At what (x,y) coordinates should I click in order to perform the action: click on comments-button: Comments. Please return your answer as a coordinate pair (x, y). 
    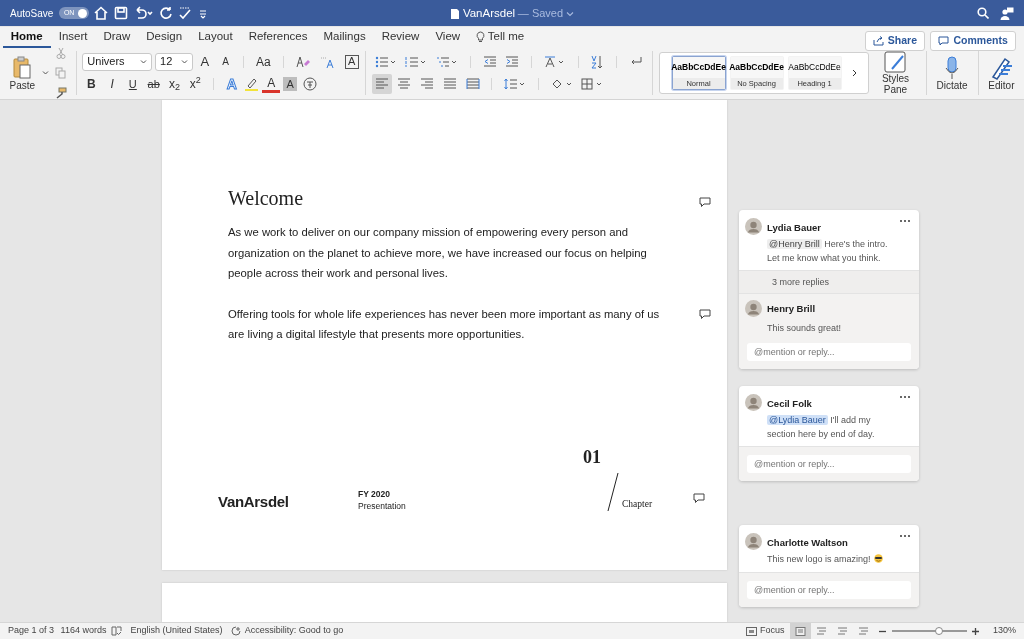
    Looking at the image, I should click on (973, 41).